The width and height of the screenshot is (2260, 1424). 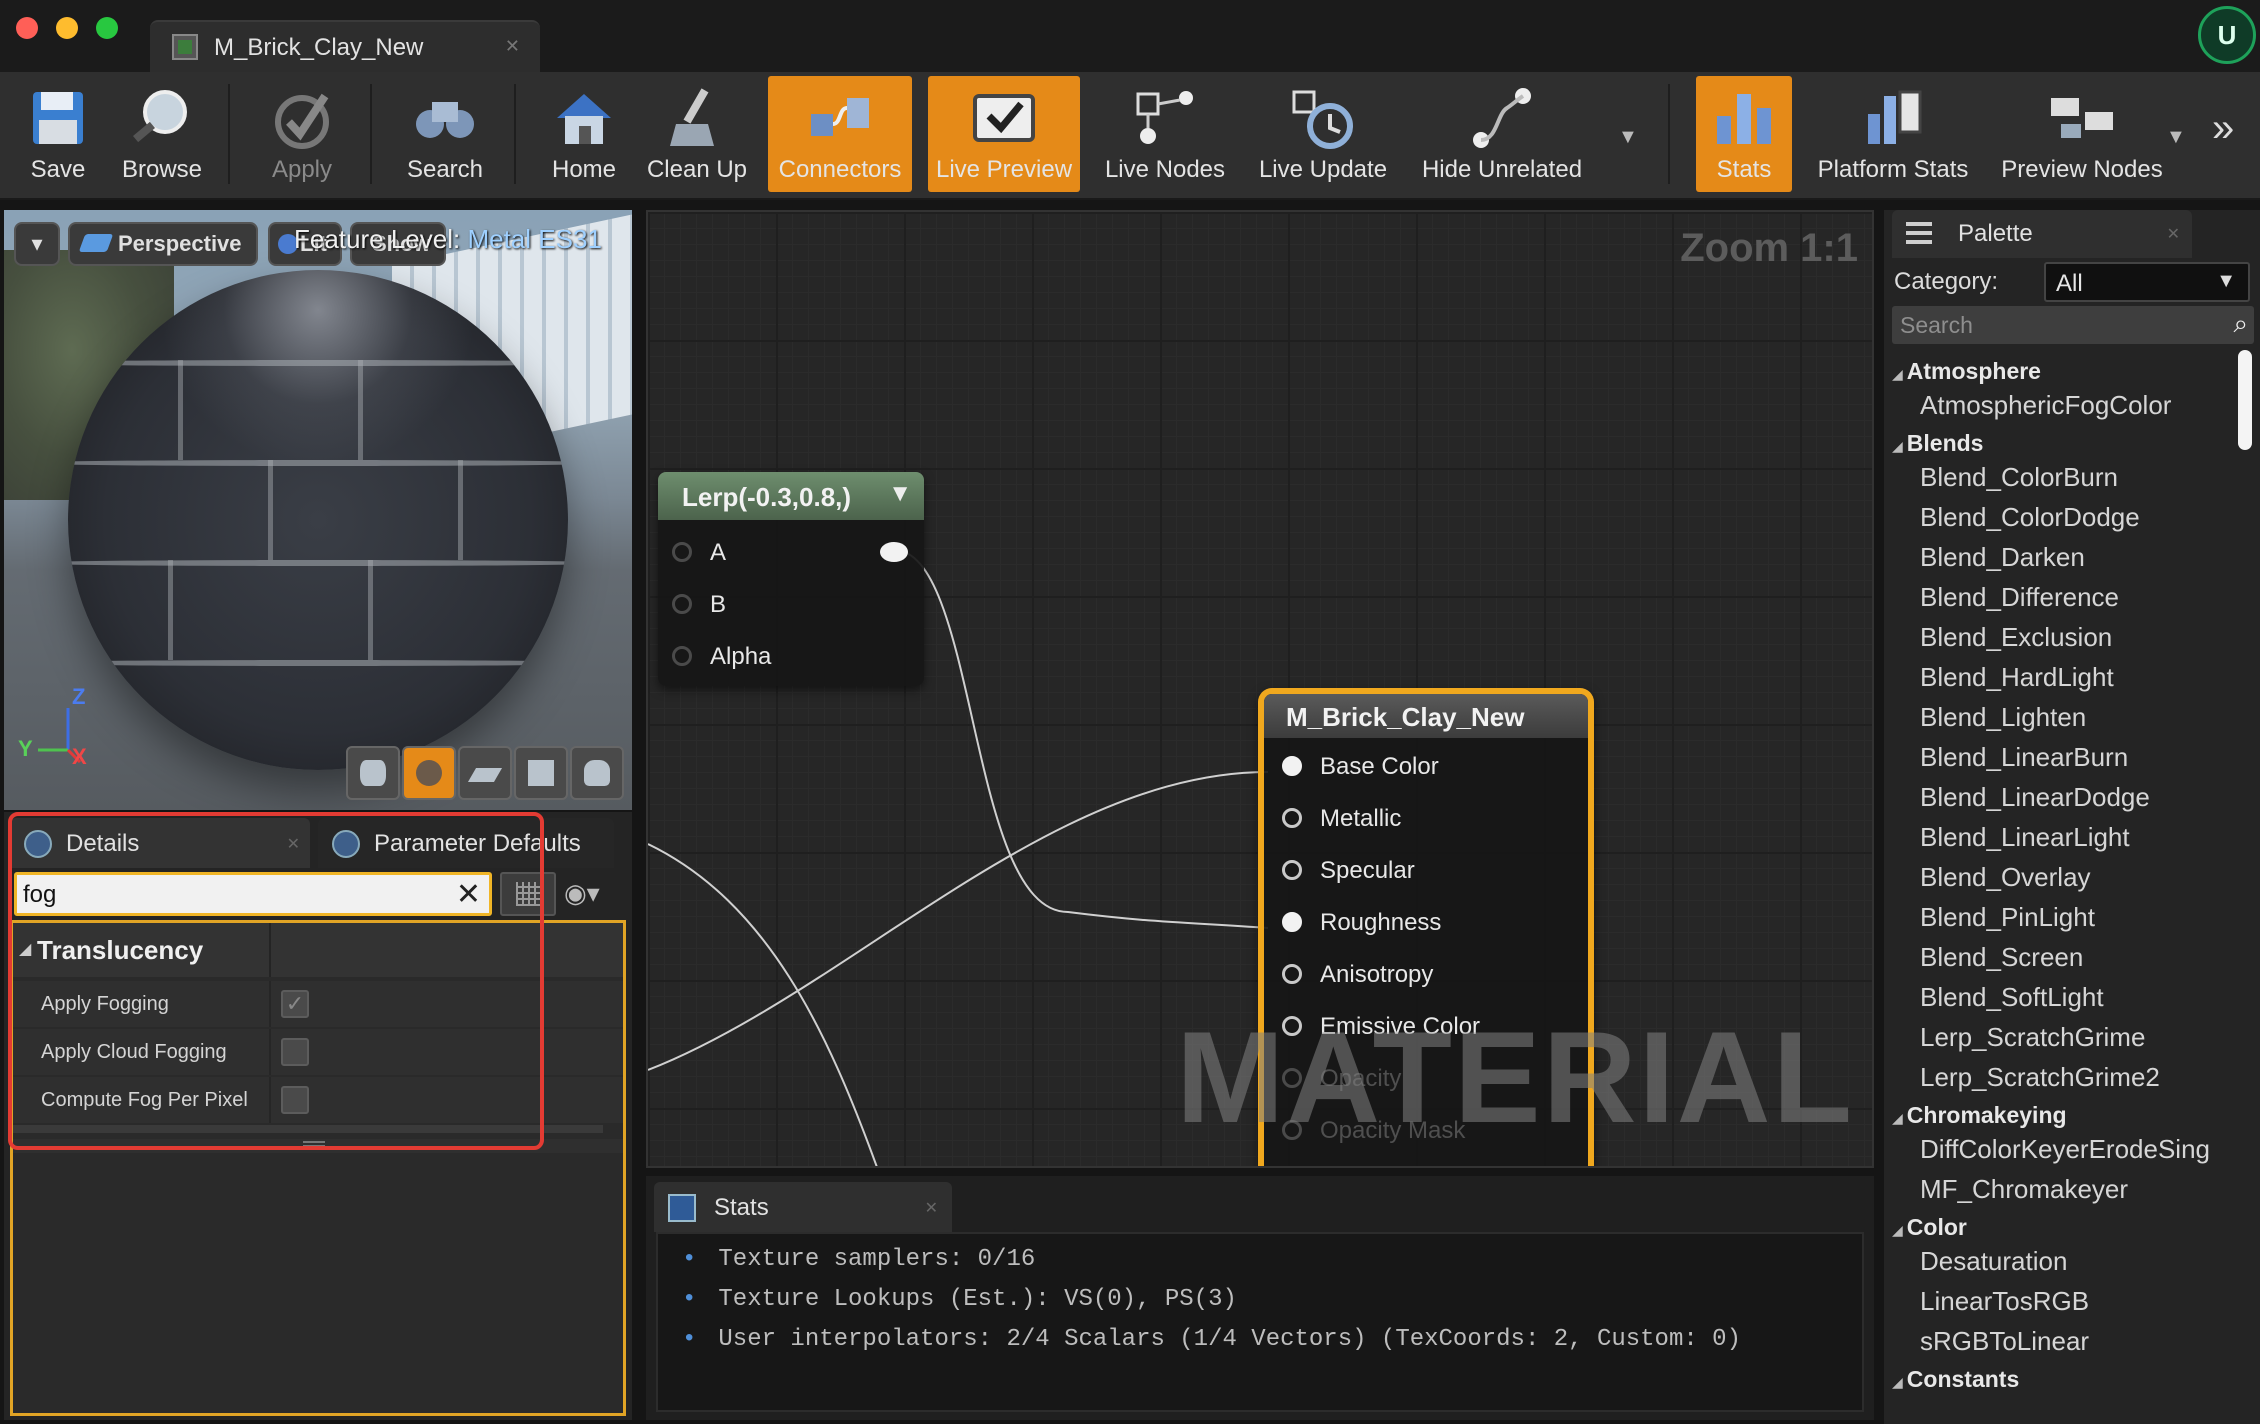 I want to click on browse-button: Browse, so click(x=162, y=134).